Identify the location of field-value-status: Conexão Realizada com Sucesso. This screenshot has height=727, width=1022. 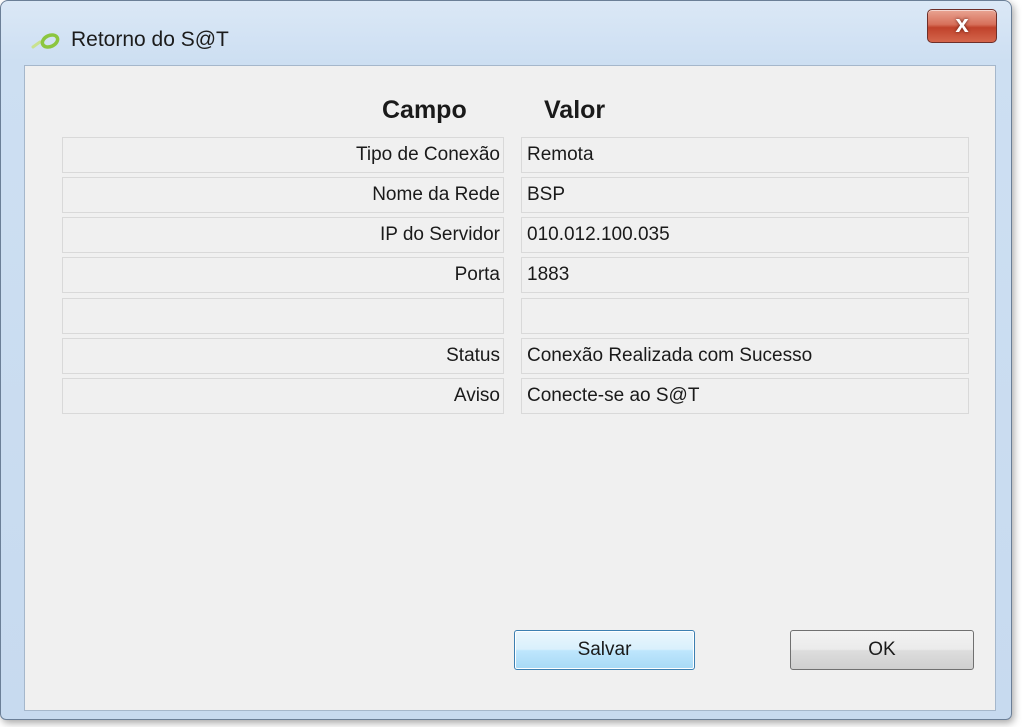
(745, 356).